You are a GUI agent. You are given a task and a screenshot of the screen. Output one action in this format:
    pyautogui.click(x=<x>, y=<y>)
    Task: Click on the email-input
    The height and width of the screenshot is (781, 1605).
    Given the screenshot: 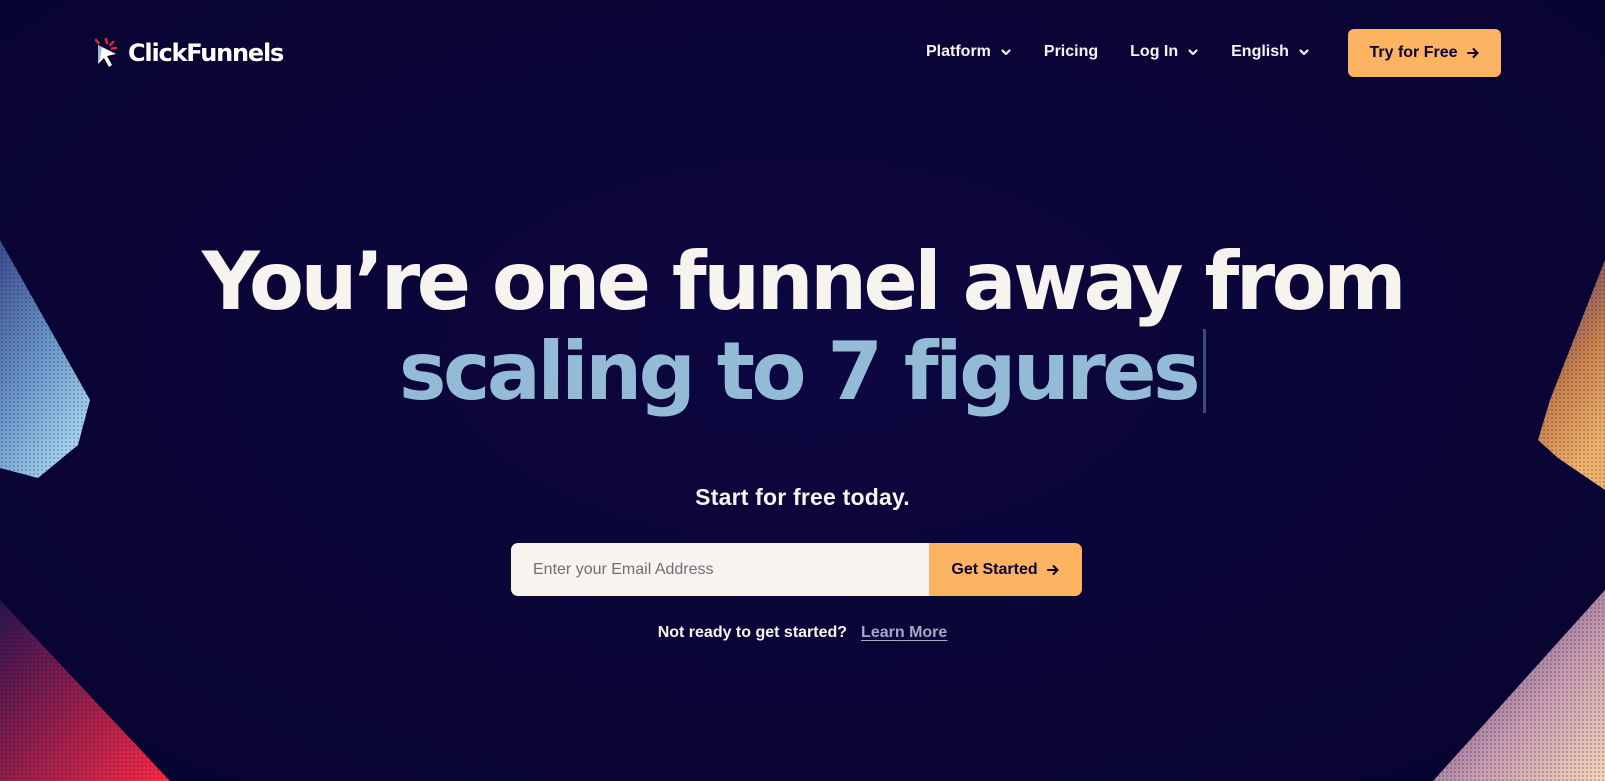 What is the action you would take?
    pyautogui.click(x=720, y=569)
    